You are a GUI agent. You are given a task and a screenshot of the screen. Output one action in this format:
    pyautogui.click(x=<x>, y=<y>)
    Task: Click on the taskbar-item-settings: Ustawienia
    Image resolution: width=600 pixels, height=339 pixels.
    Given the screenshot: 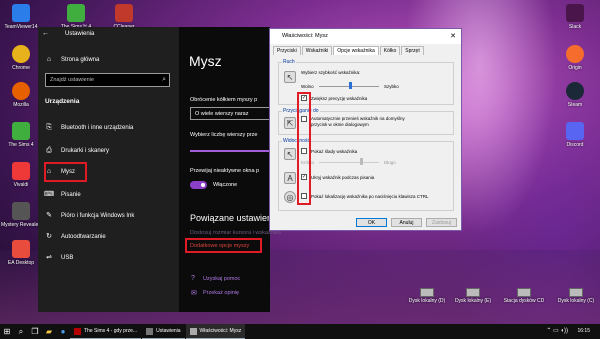 What is the action you would take?
    pyautogui.click(x=163, y=331)
    